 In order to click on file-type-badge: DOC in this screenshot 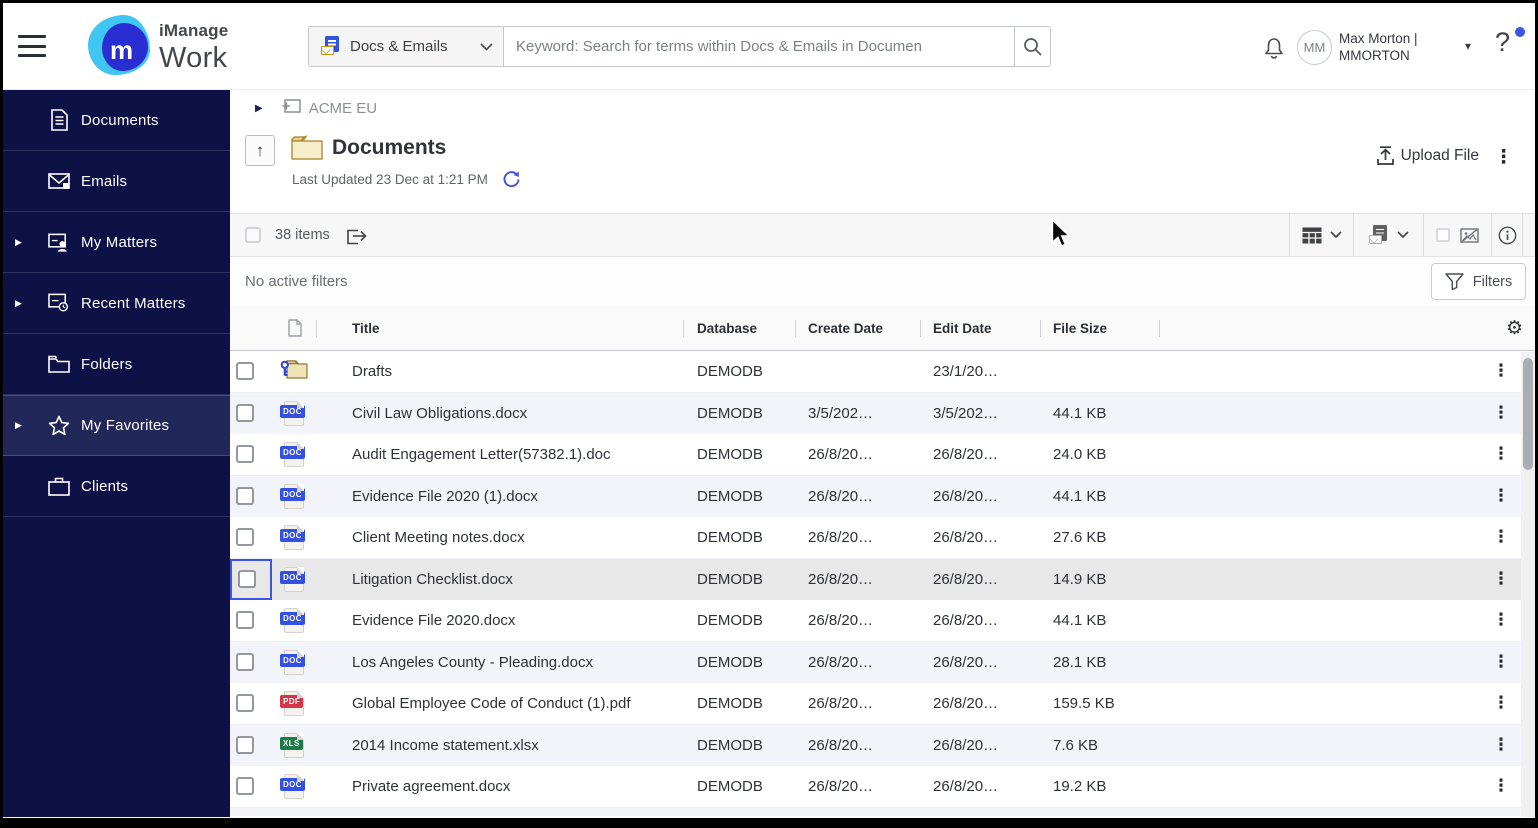, I will do `click(292, 660)`.